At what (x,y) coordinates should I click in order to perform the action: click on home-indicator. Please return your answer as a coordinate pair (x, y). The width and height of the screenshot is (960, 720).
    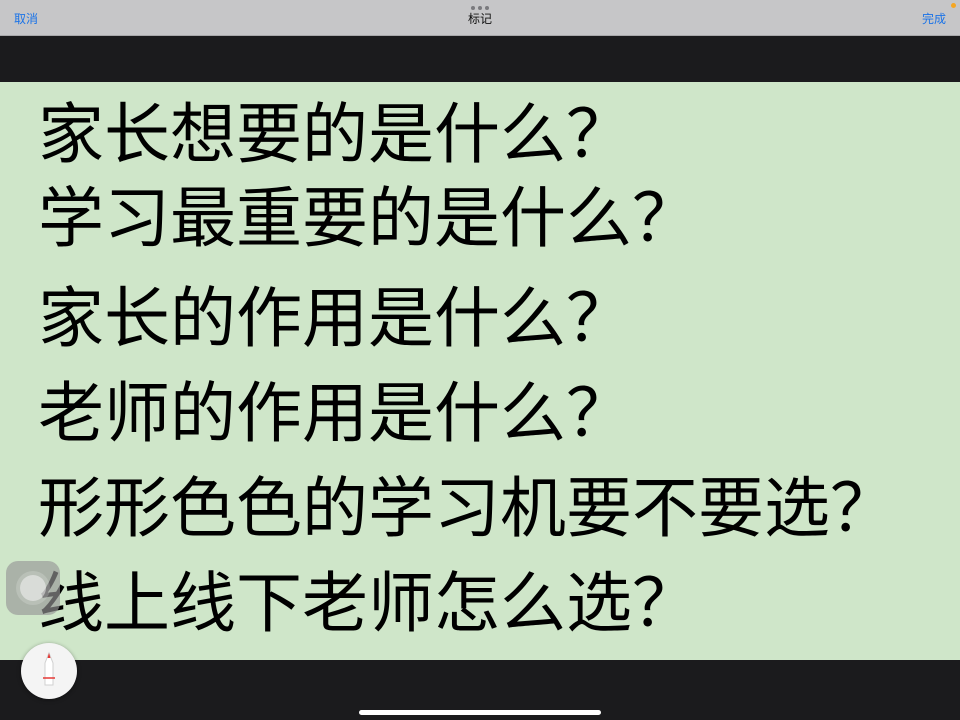
    Looking at the image, I should click on (480, 712).